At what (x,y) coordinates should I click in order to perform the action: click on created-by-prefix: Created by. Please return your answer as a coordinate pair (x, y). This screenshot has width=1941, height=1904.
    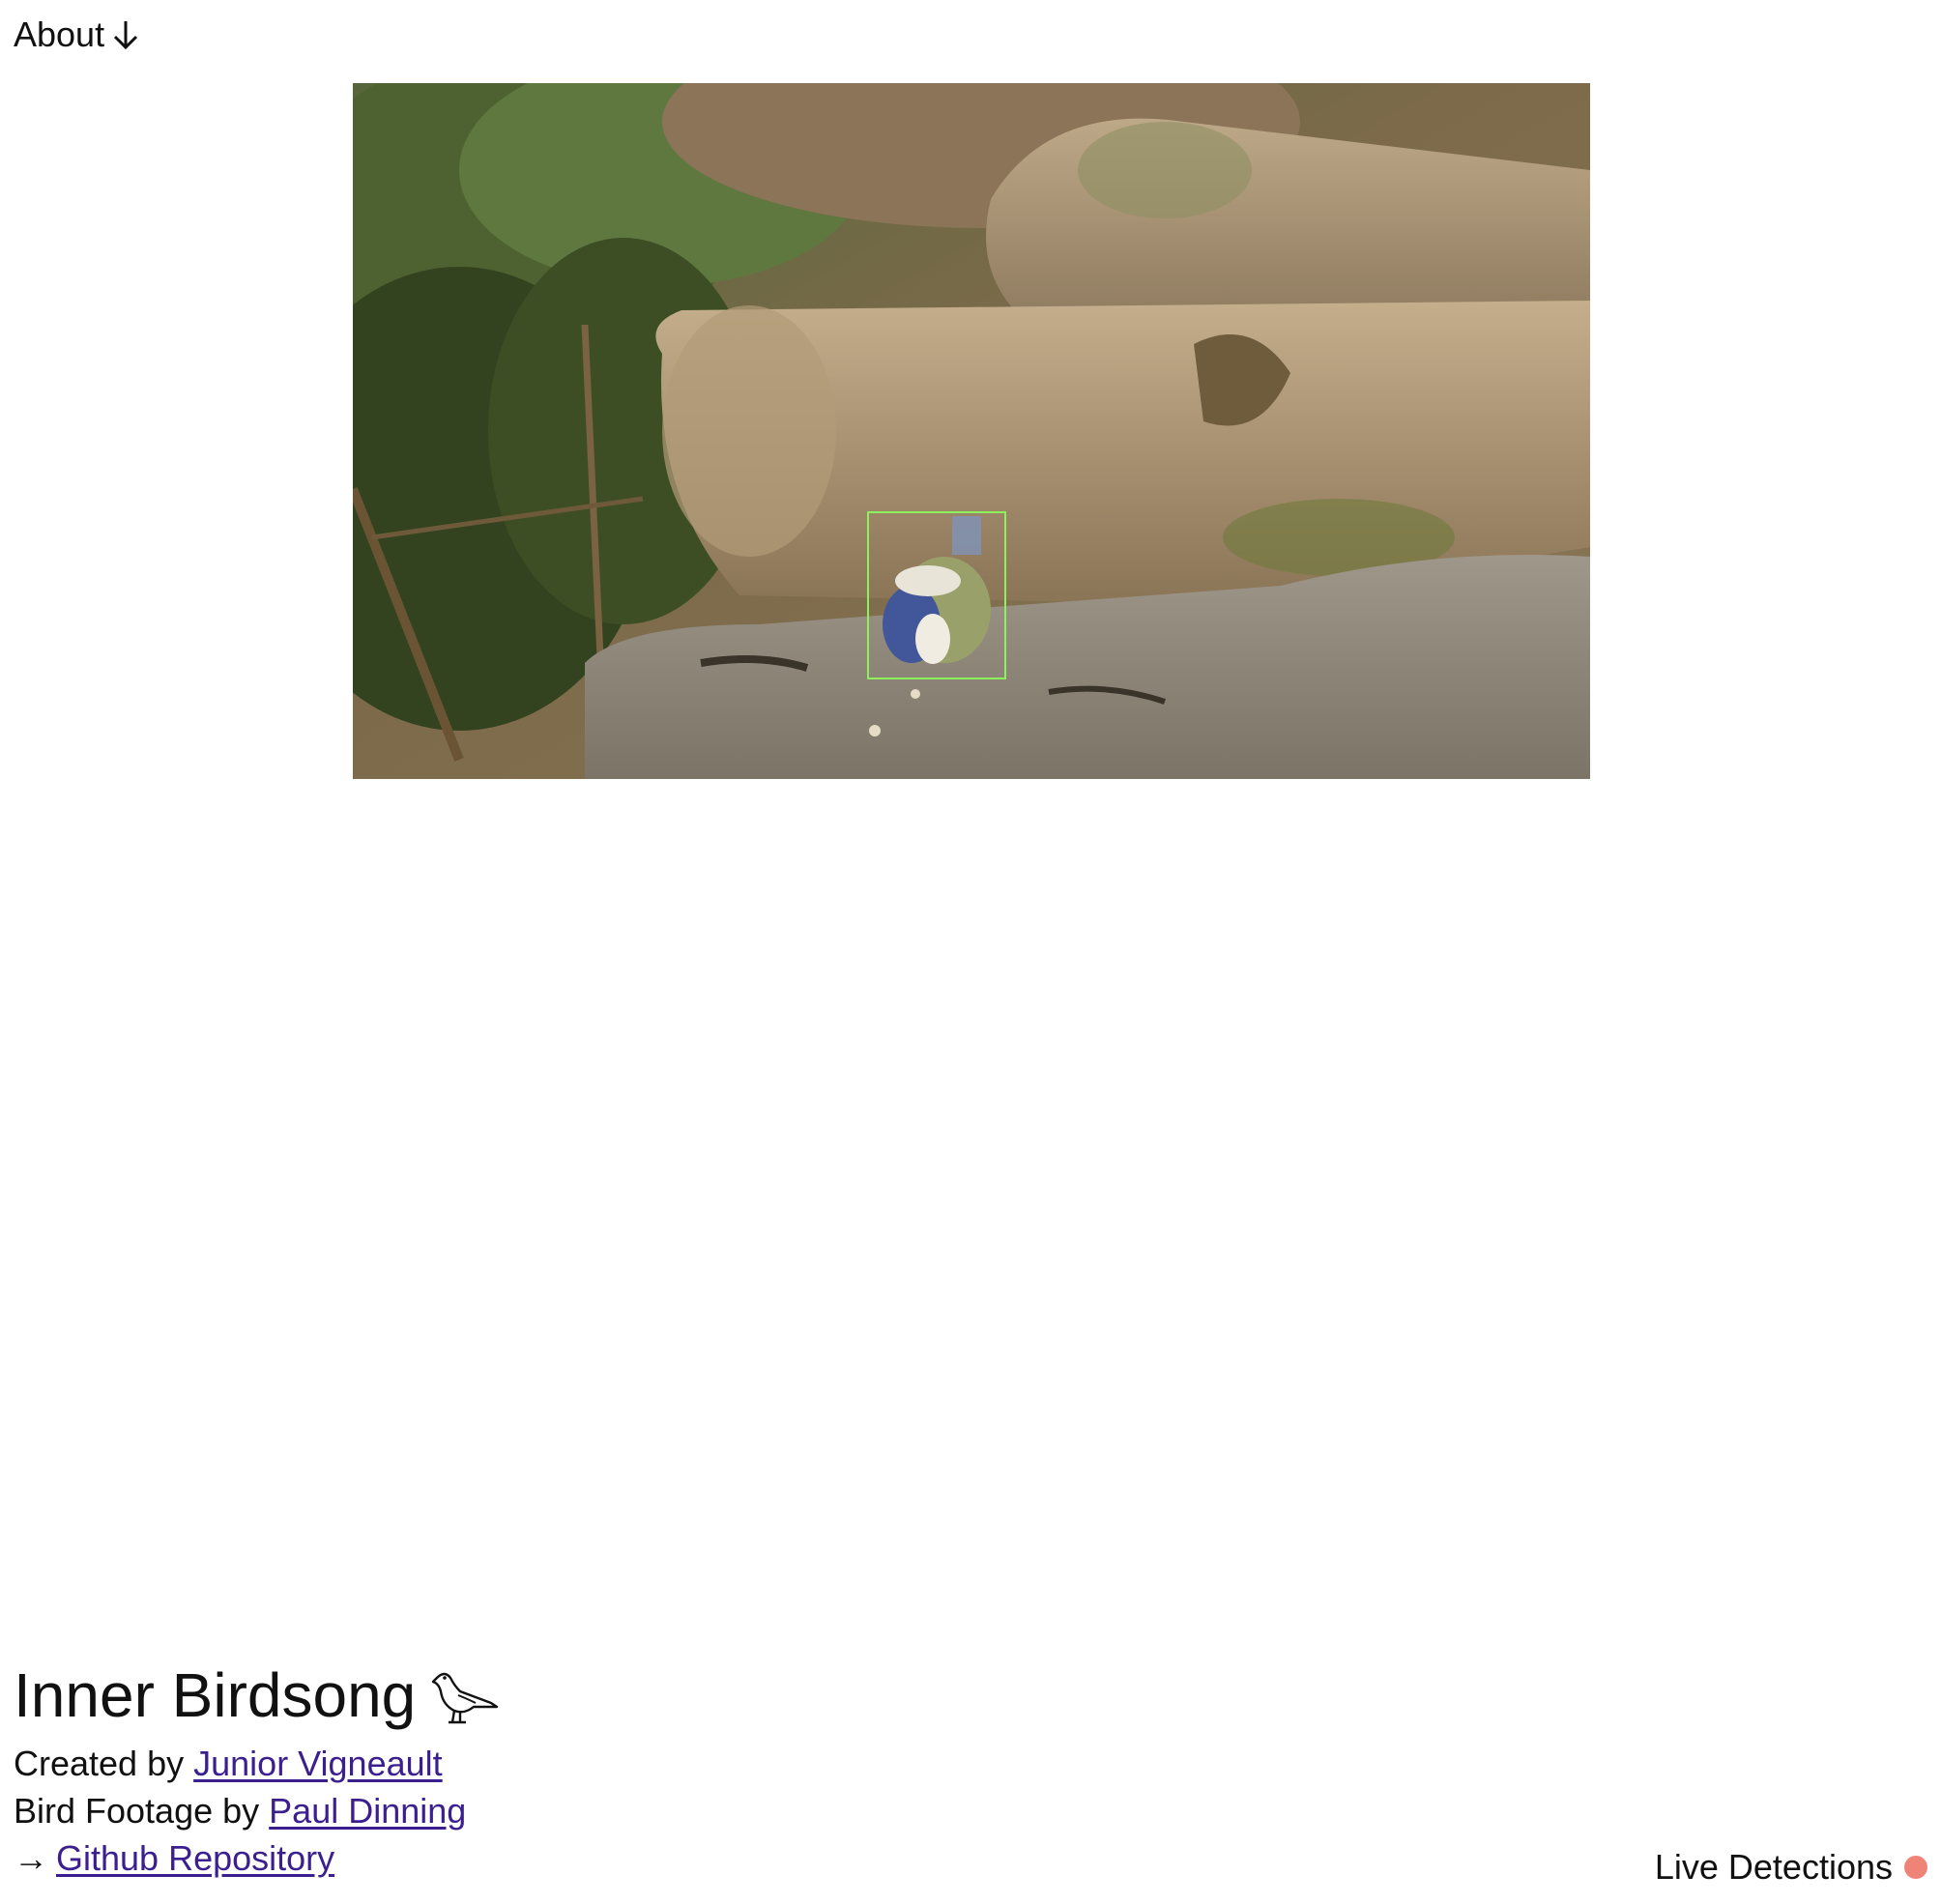
    Looking at the image, I should click on (99, 1764).